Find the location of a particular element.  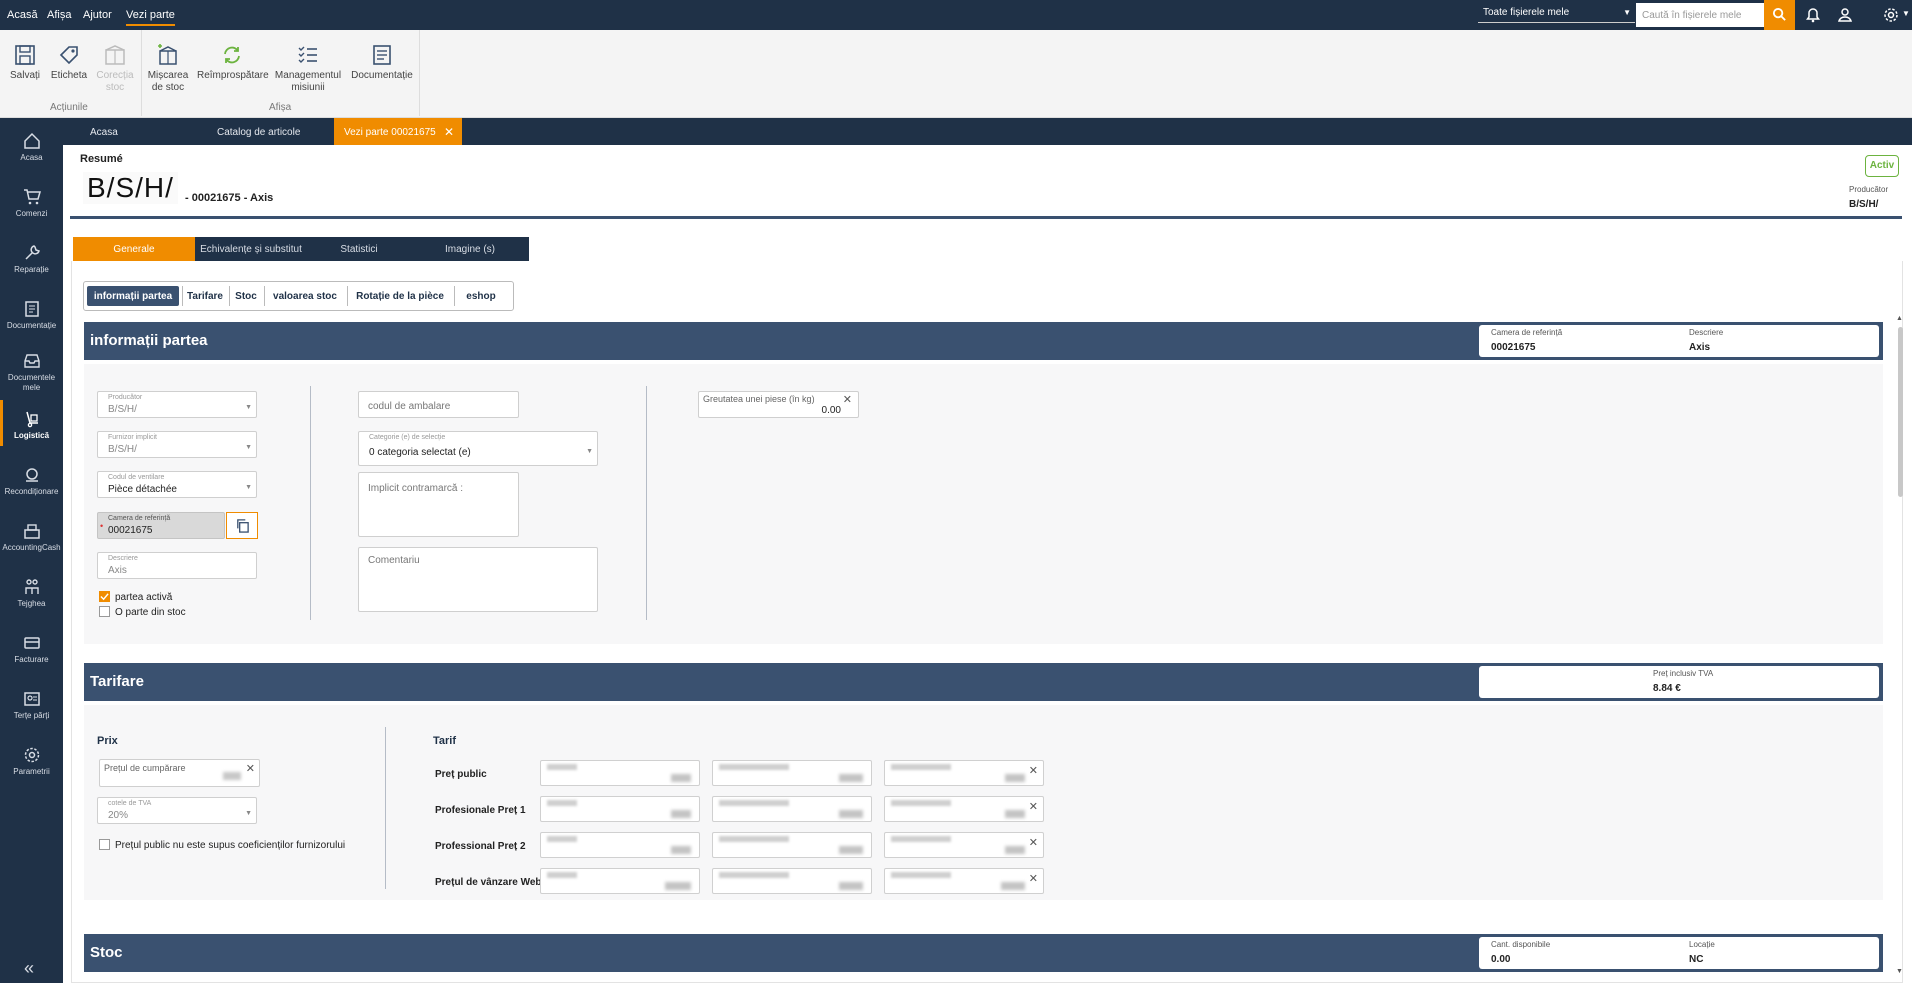

menu-afisa: Afișa is located at coordinates (59, 15).